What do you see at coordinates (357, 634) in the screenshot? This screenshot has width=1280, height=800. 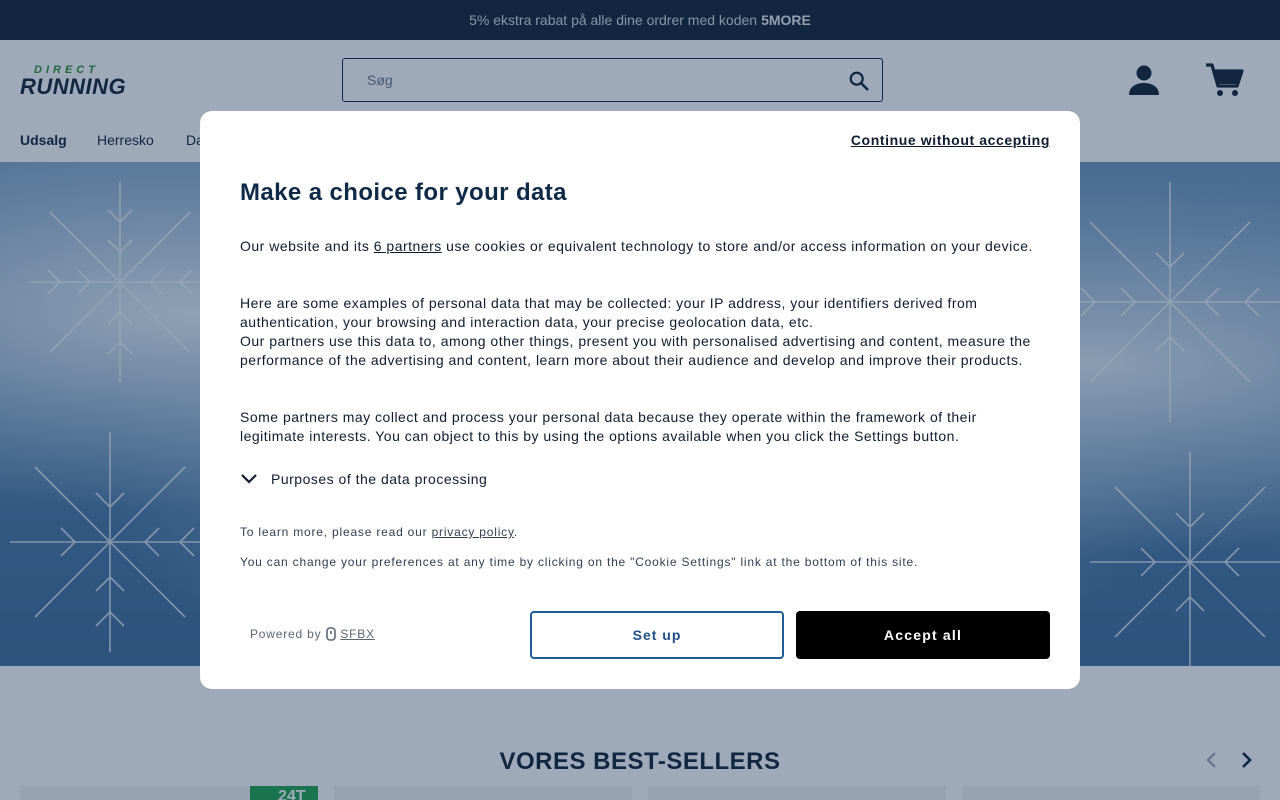 I see `sfbx-link: SFBX` at bounding box center [357, 634].